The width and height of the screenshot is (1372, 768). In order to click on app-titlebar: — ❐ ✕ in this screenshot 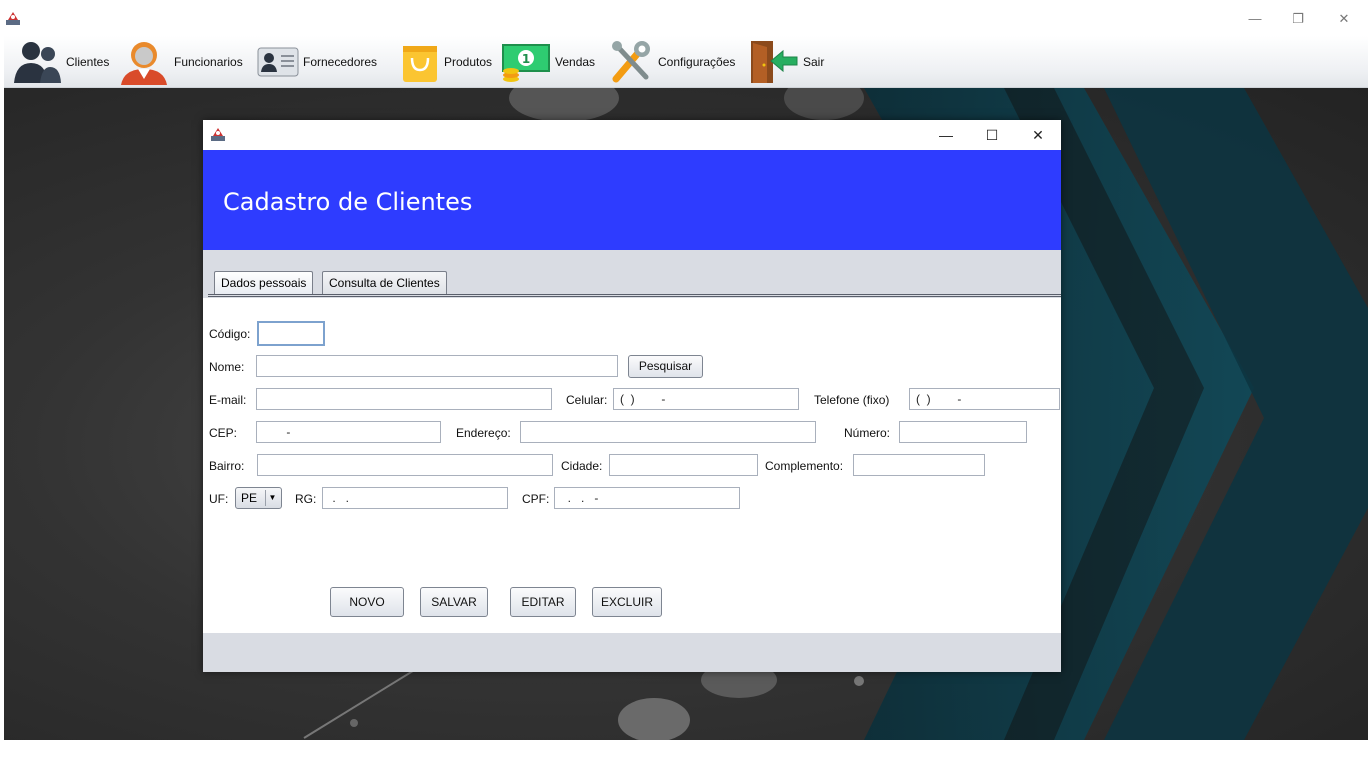, I will do `click(686, 18)`.